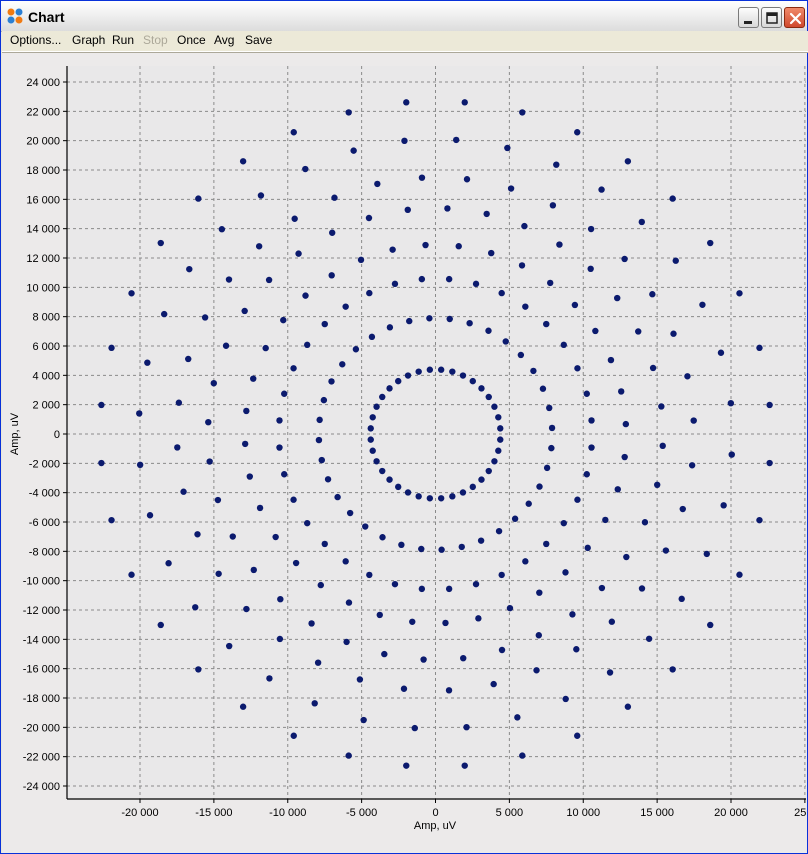 This screenshot has height=854, width=808. Describe the element at coordinates (361, 813) in the screenshot. I see `x-tick-label: -5 000` at that location.